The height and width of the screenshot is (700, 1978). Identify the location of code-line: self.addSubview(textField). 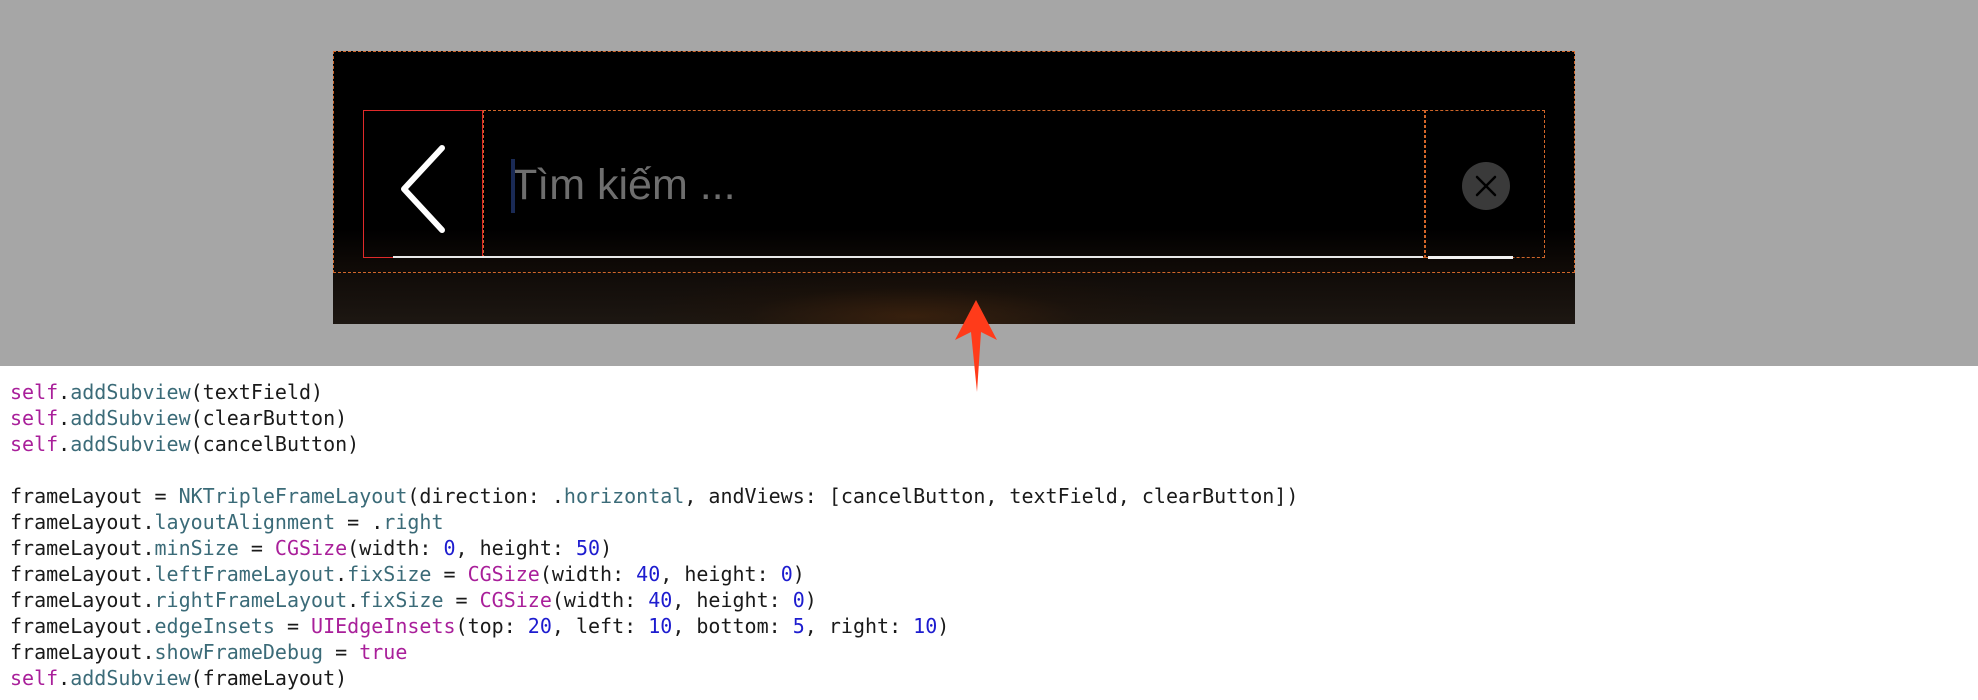
(990, 392).